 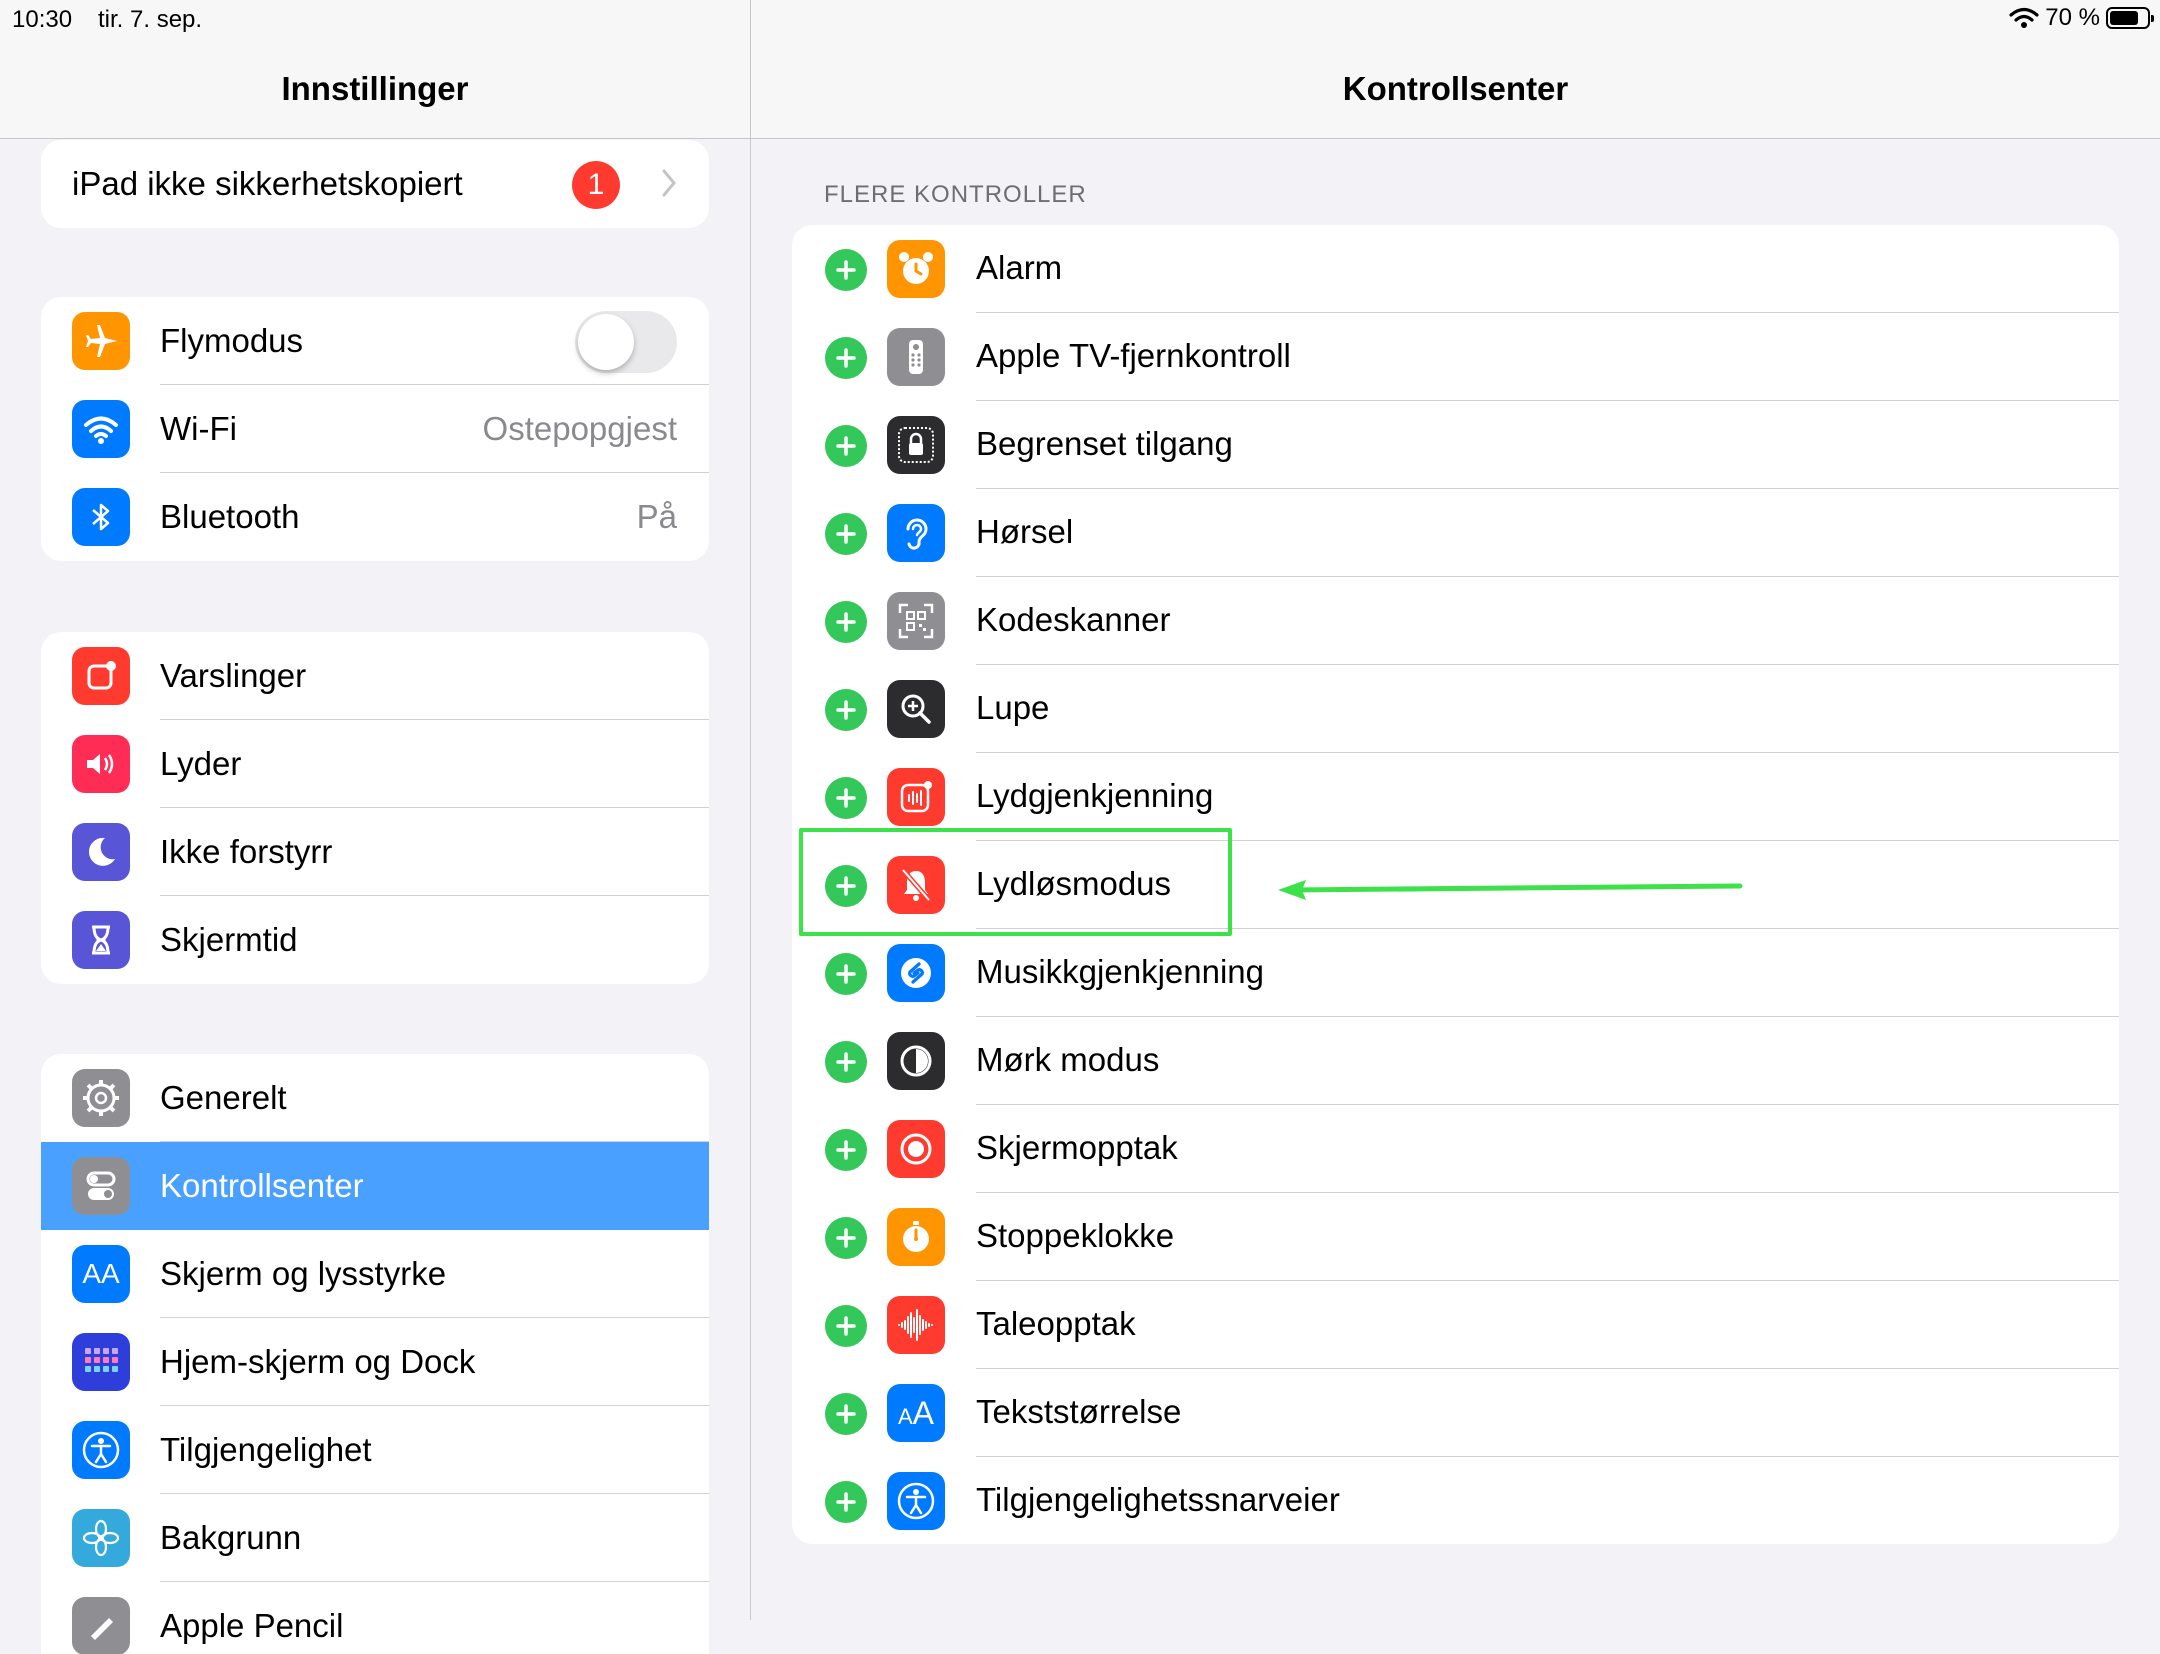 I want to click on shazam-icon, so click(x=916, y=973).